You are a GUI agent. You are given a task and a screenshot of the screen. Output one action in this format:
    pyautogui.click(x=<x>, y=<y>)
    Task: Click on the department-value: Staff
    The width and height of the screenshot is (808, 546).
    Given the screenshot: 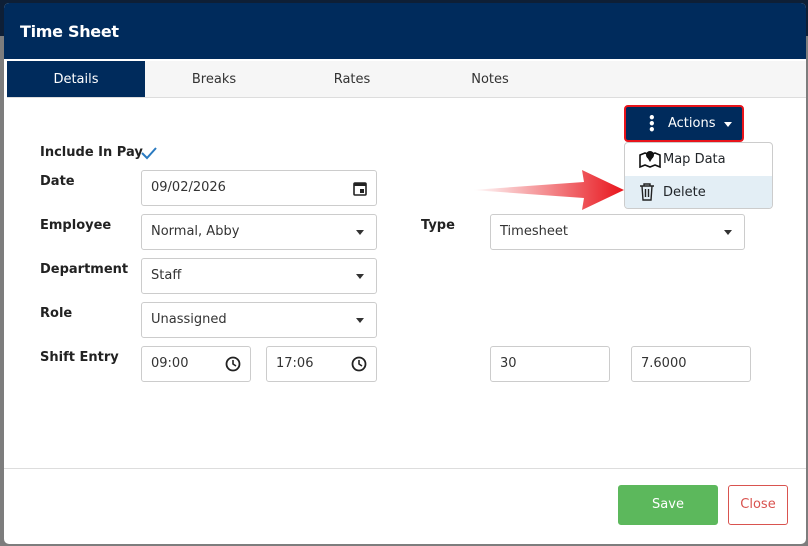 What is the action you would take?
    pyautogui.click(x=166, y=275)
    